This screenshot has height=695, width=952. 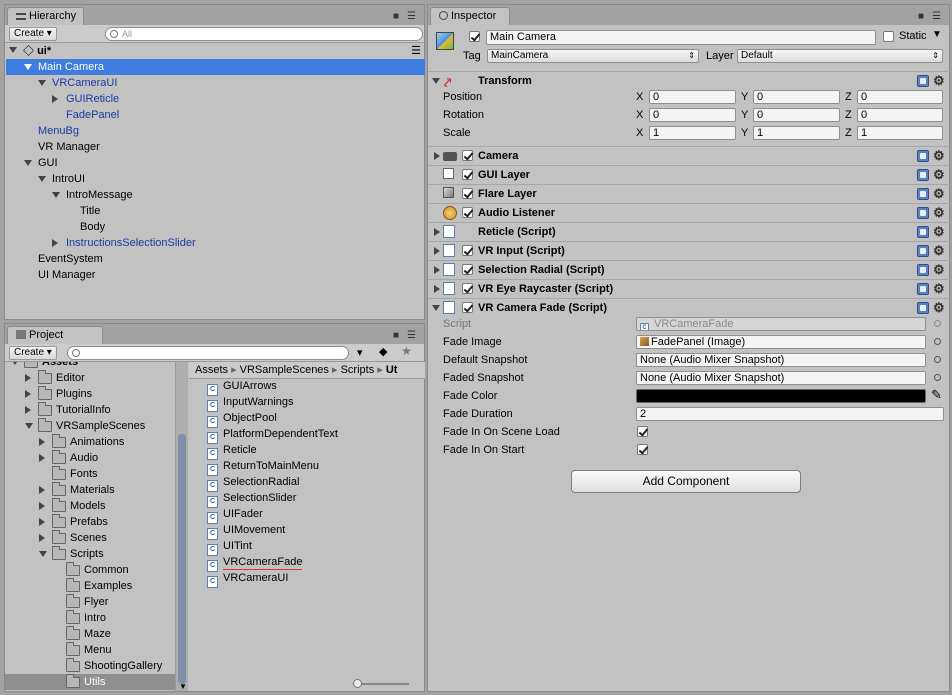 What do you see at coordinates (246, 531) in the screenshot?
I see `script-file-item: C UIMovement` at bounding box center [246, 531].